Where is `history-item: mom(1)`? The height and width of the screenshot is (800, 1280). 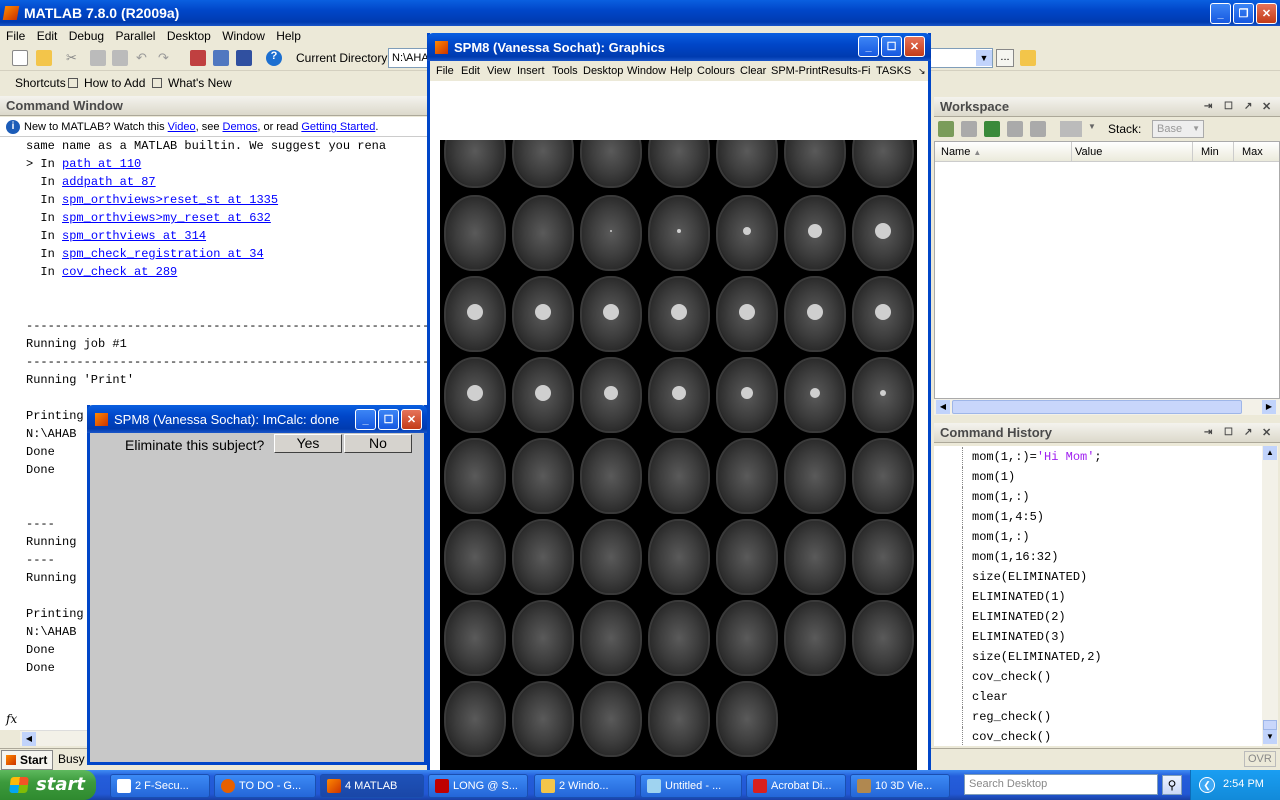
history-item: mom(1) is located at coordinates (1098, 477).